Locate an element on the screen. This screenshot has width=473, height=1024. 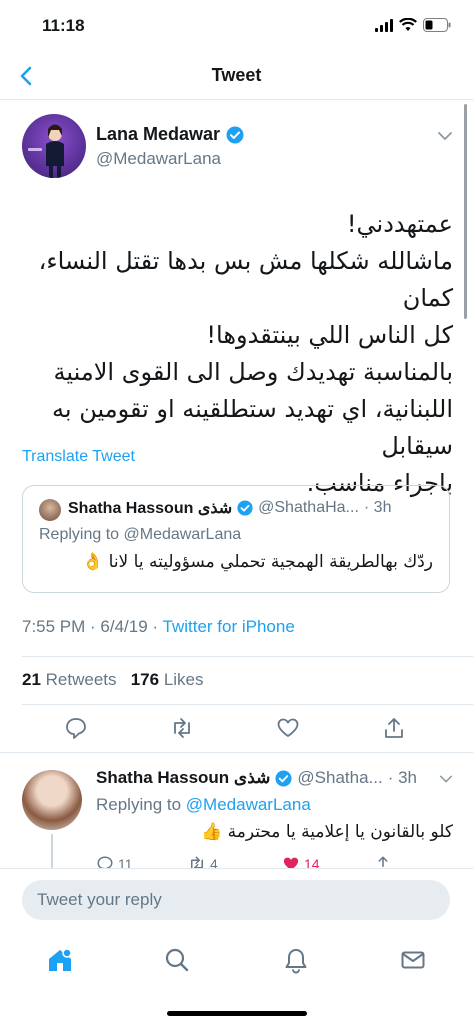
page-title: Tweet is located at coordinates (236, 75).